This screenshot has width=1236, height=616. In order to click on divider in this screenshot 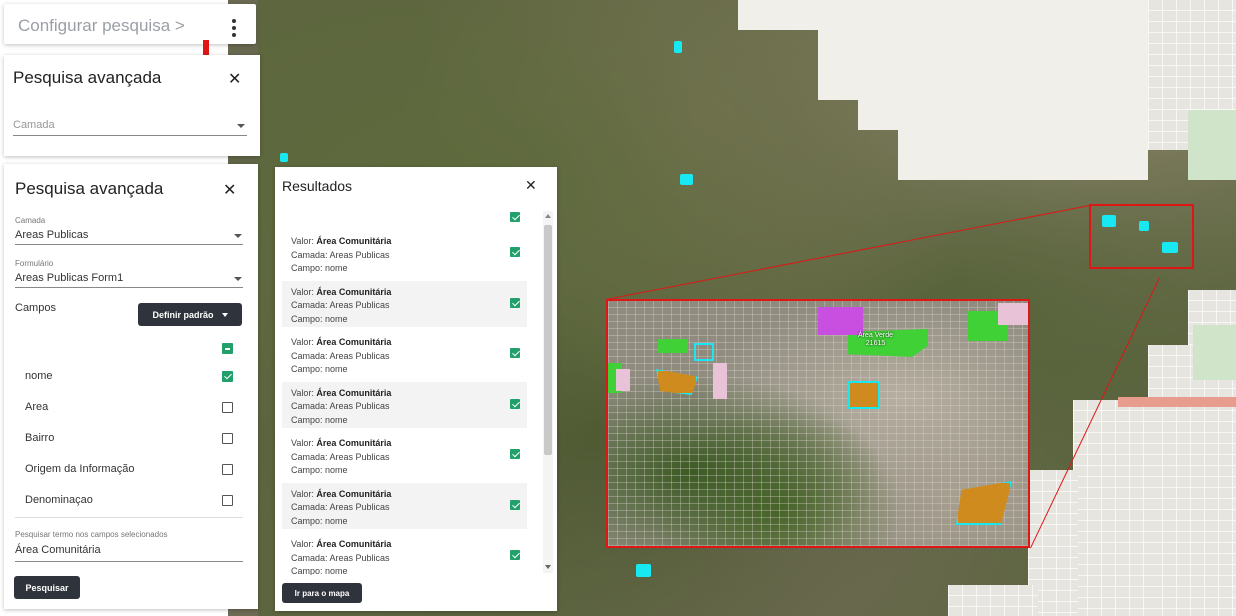, I will do `click(129, 517)`.